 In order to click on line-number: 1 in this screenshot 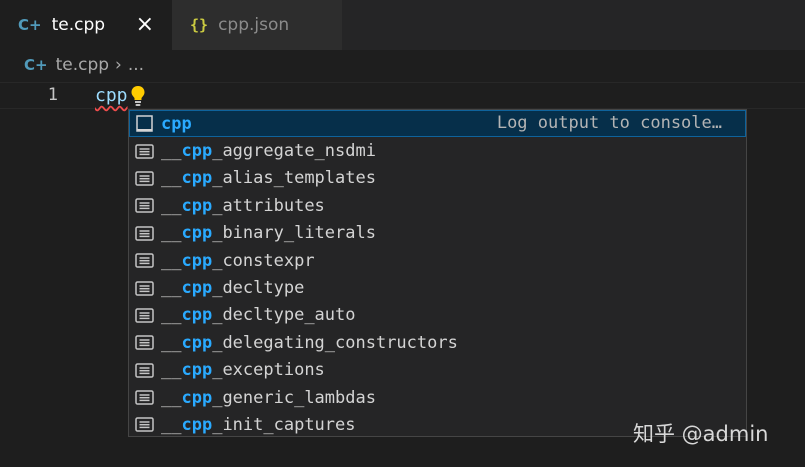, I will do `click(52, 95)`.